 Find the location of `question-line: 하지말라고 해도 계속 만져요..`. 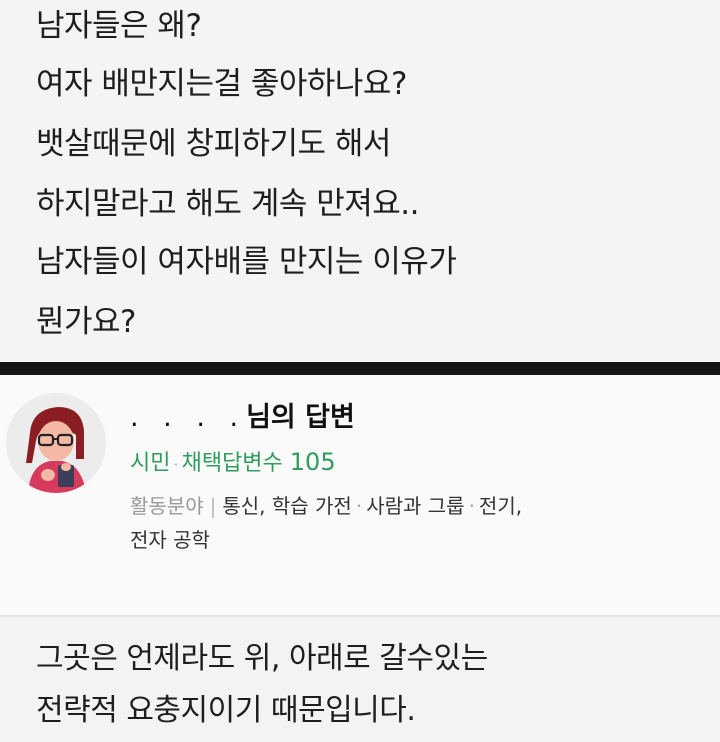

question-line: 하지말라고 해도 계속 만져요.. is located at coordinates (228, 204).